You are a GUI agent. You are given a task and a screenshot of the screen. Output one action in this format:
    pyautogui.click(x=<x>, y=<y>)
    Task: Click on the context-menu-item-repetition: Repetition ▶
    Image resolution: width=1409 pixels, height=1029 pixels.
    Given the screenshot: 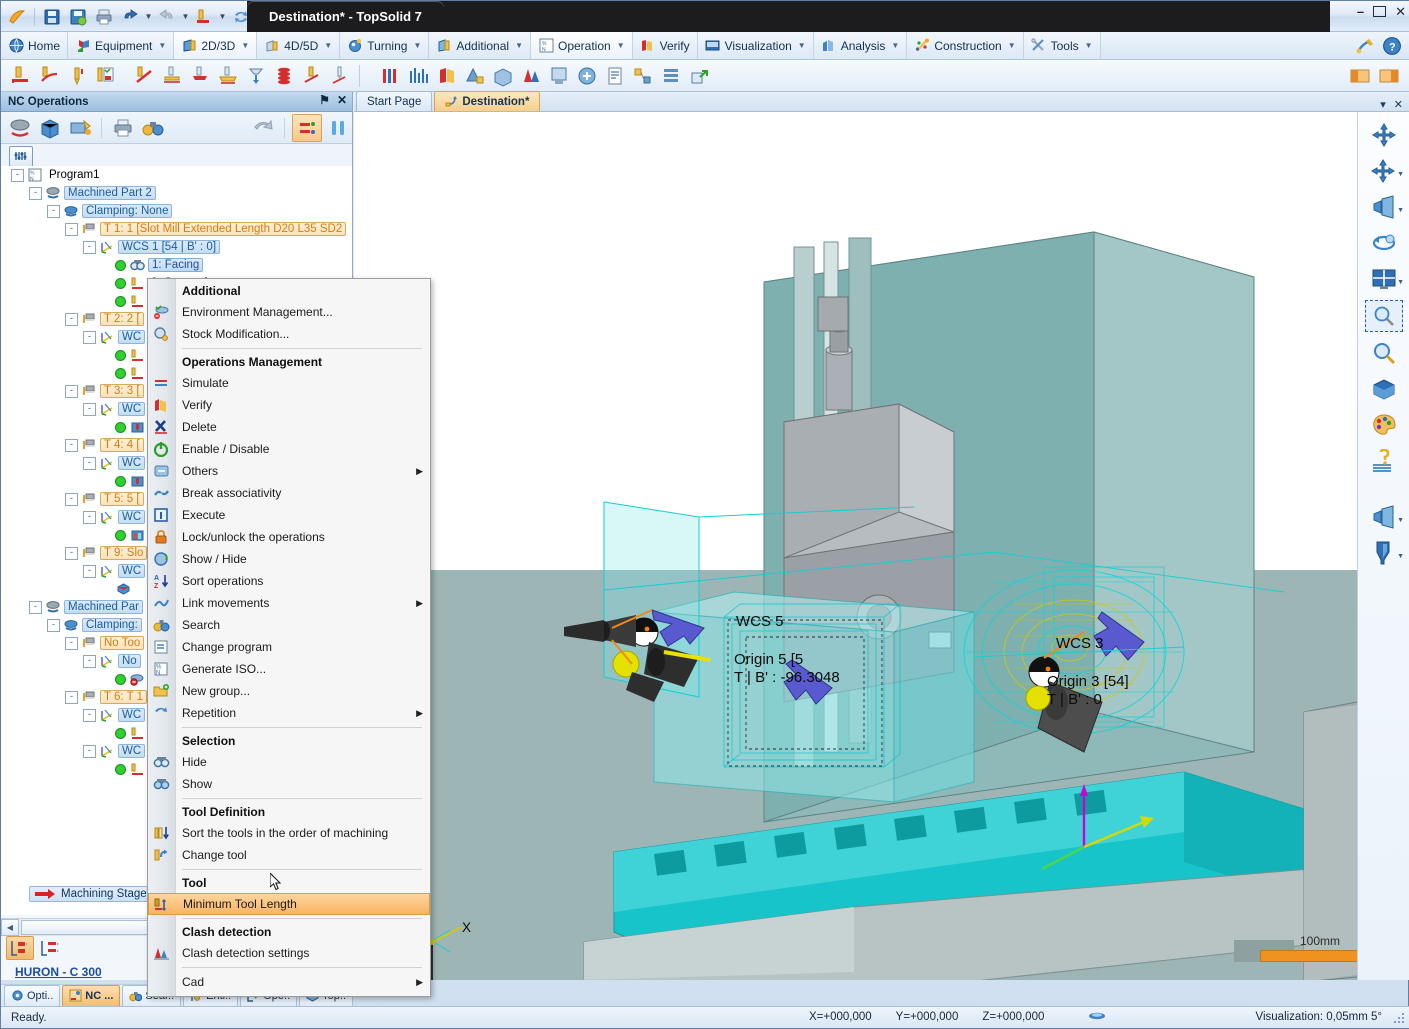 What is the action you would take?
    pyautogui.click(x=289, y=713)
    